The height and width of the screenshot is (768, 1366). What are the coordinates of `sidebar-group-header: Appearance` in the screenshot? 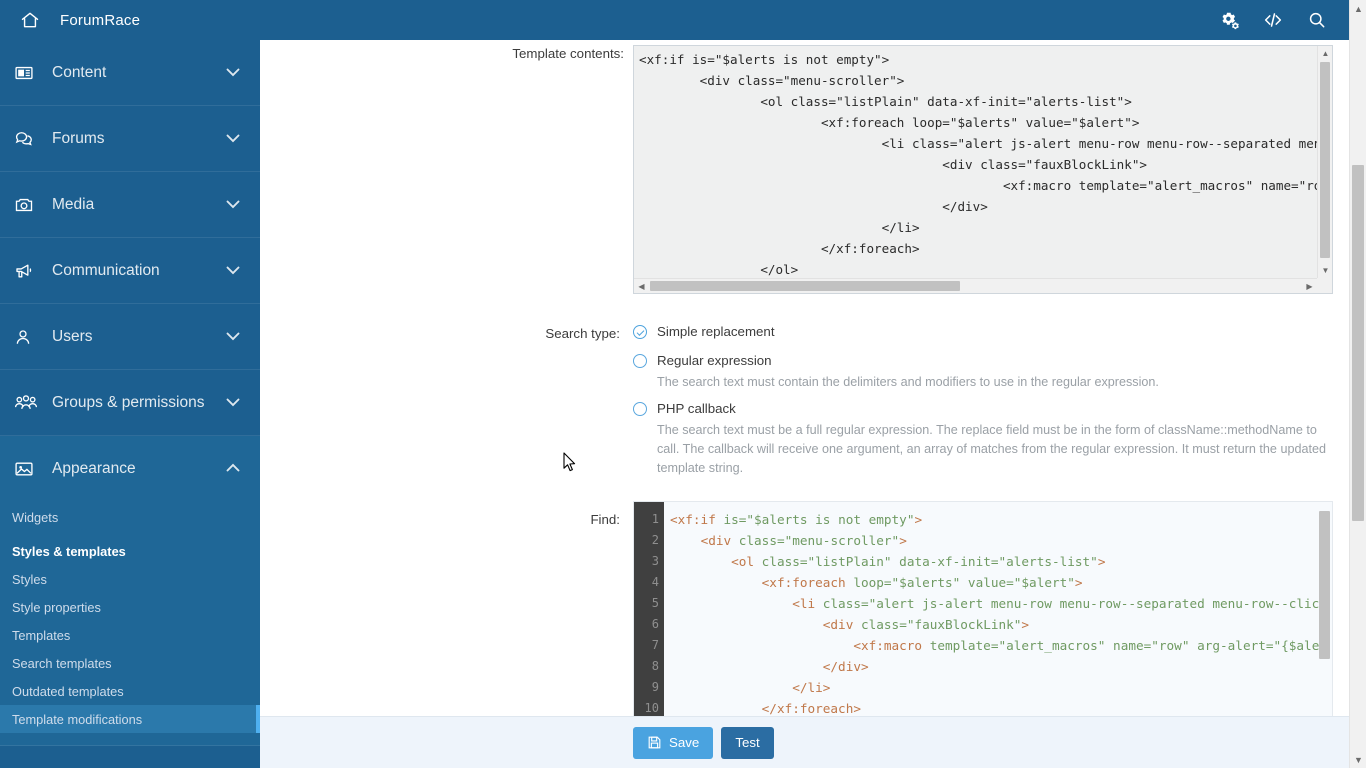 It's located at (130, 468).